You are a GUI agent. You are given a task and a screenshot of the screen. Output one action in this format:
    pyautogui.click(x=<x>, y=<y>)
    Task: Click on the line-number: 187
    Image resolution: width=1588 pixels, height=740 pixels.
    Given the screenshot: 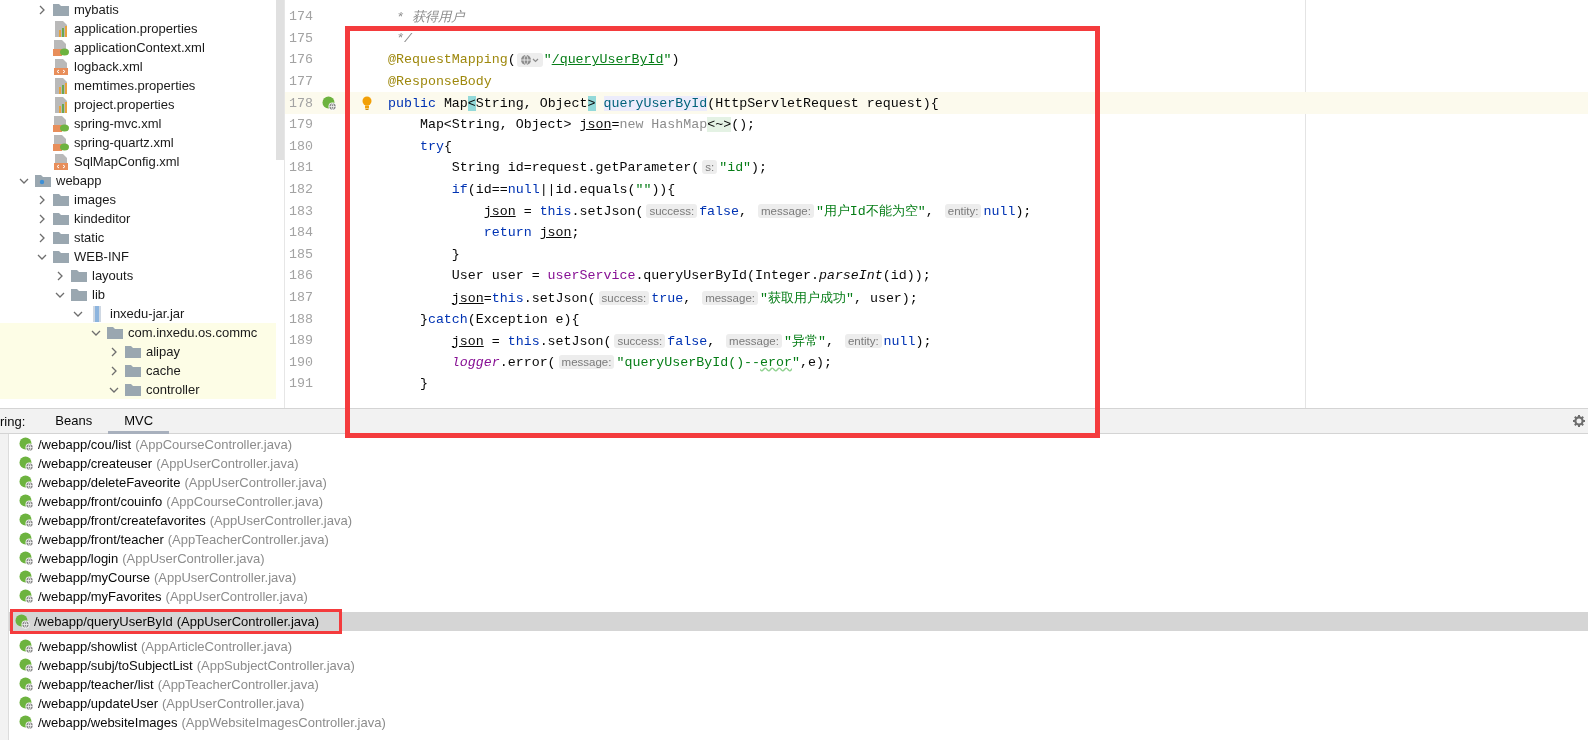 What is the action you would take?
    pyautogui.click(x=300, y=297)
    